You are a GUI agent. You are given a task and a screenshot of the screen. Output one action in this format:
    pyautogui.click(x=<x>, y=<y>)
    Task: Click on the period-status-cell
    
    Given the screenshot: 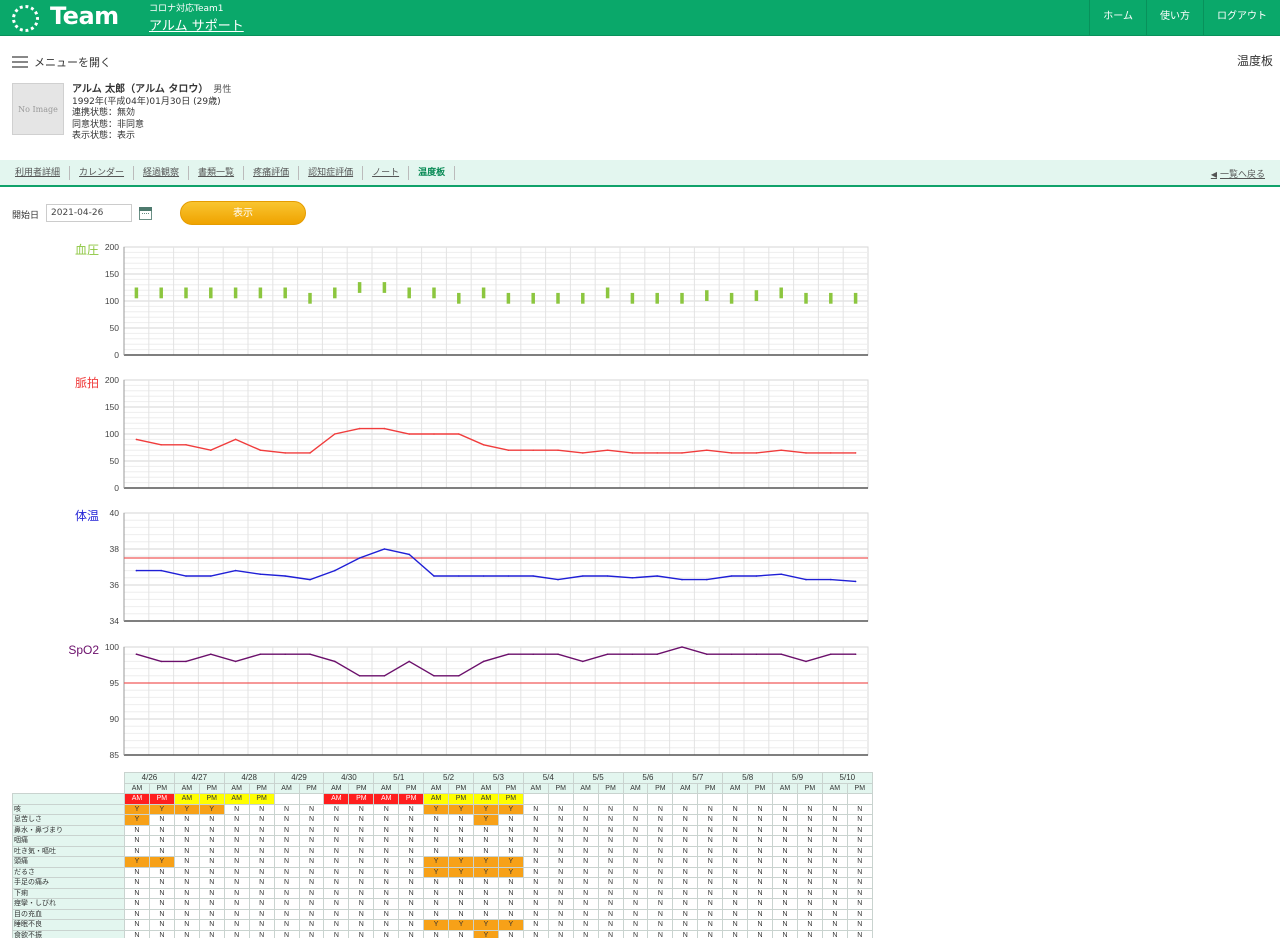 What is the action you would take?
    pyautogui.click(x=660, y=799)
    